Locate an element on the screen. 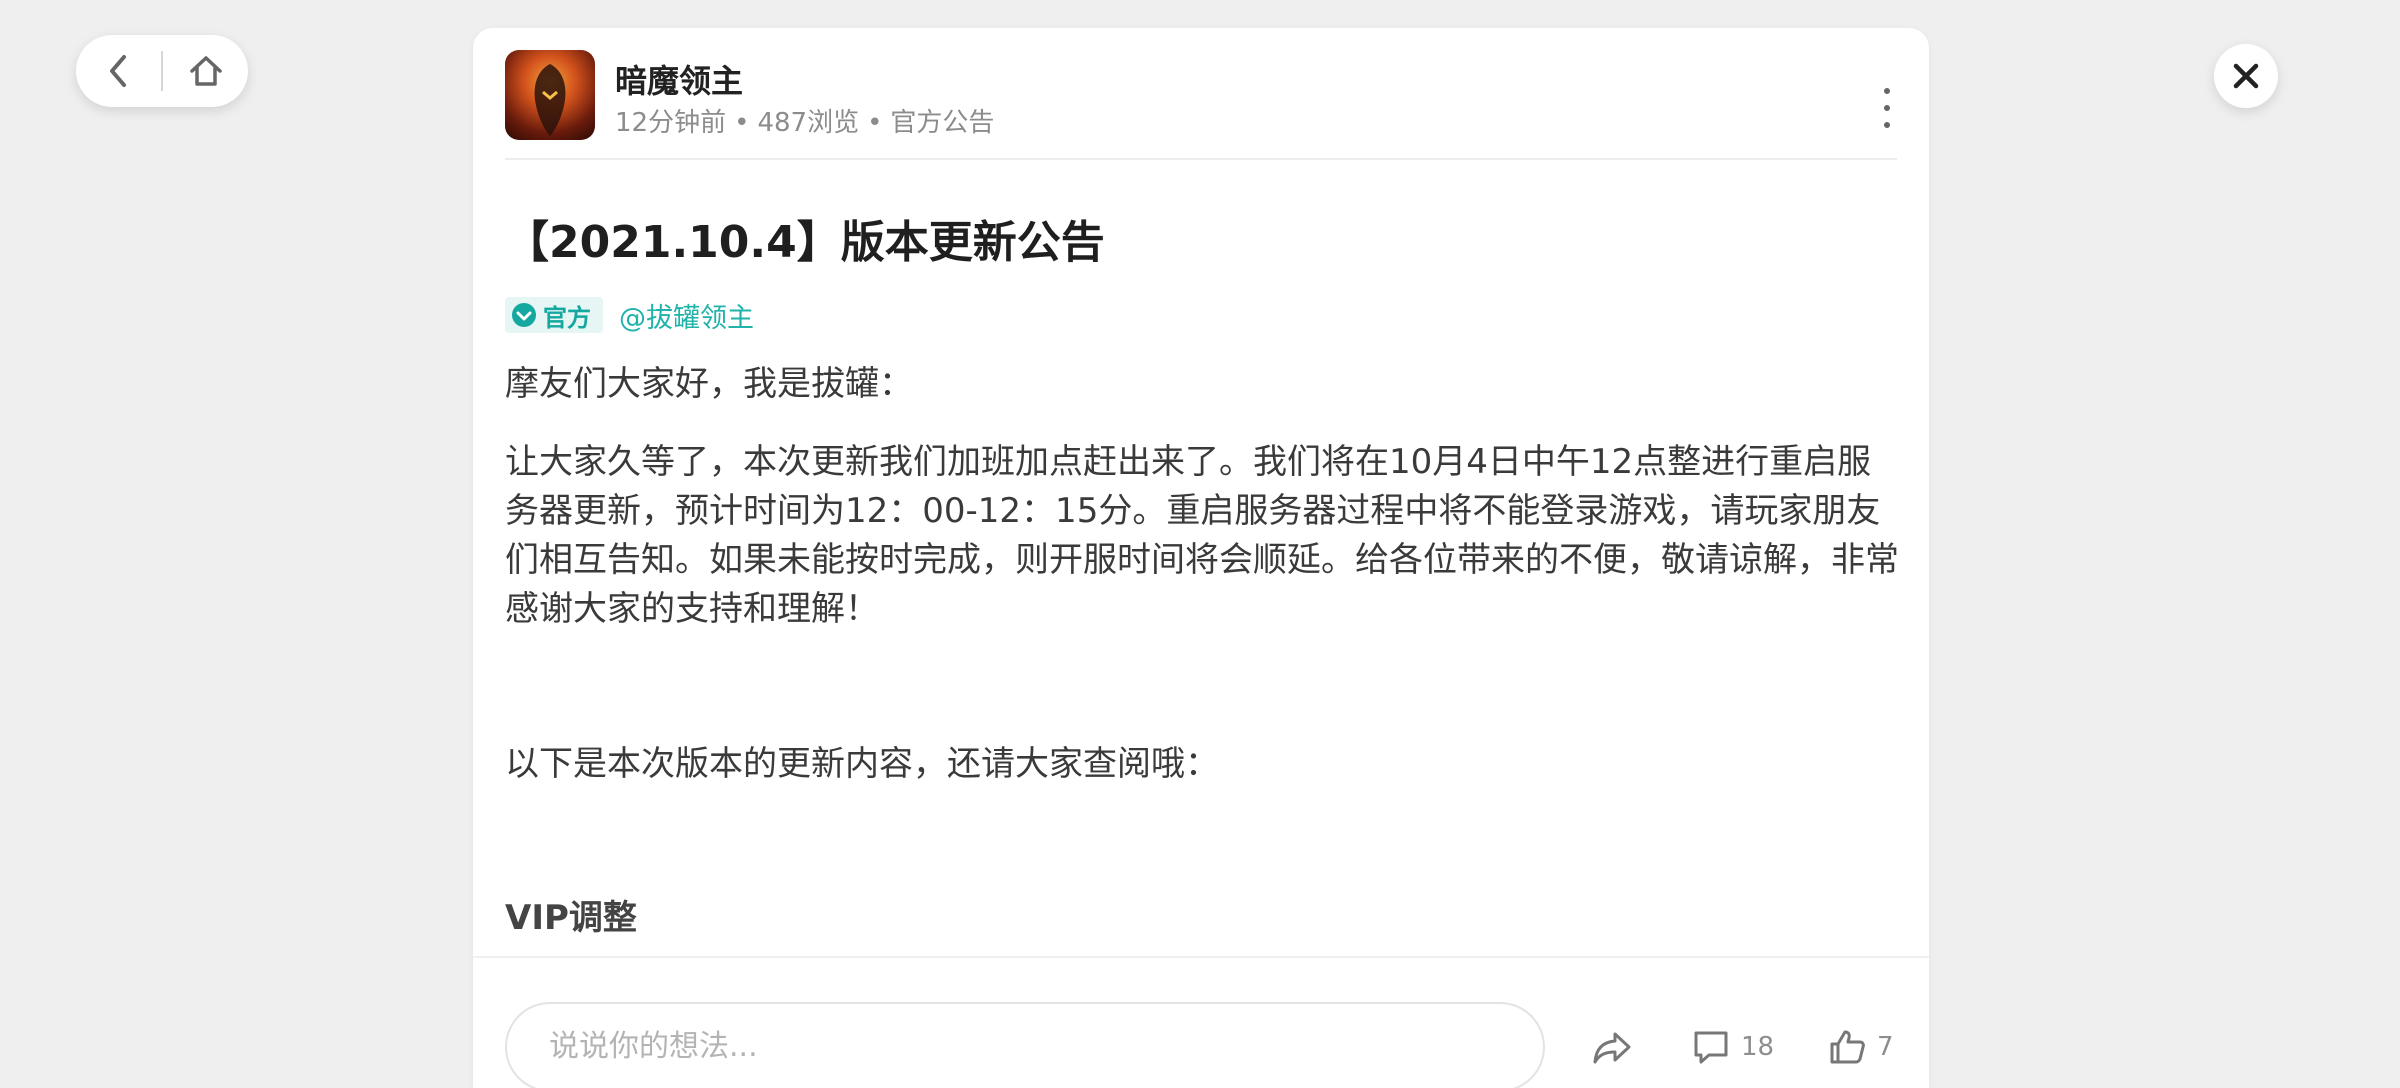 This screenshot has width=2400, height=1088. share-icon is located at coordinates (1612, 1048).